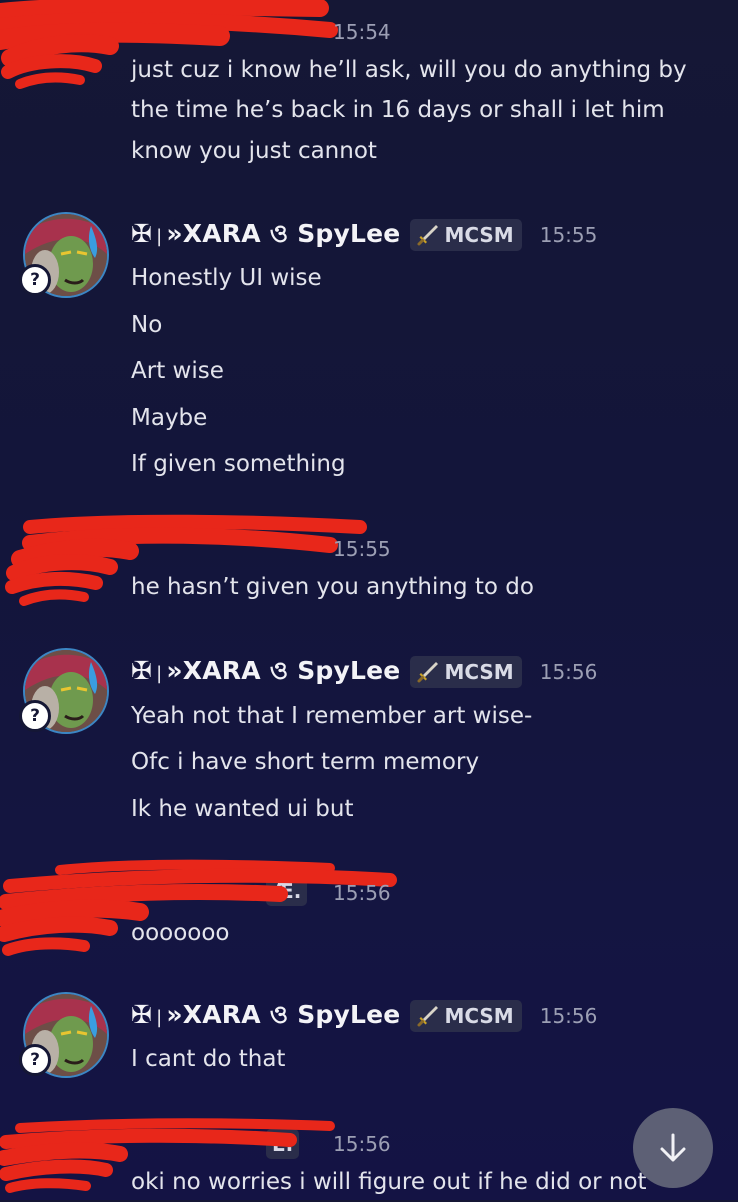 This screenshot has width=738, height=1202. What do you see at coordinates (180, 933) in the screenshot?
I see `message-text: ooooooo` at bounding box center [180, 933].